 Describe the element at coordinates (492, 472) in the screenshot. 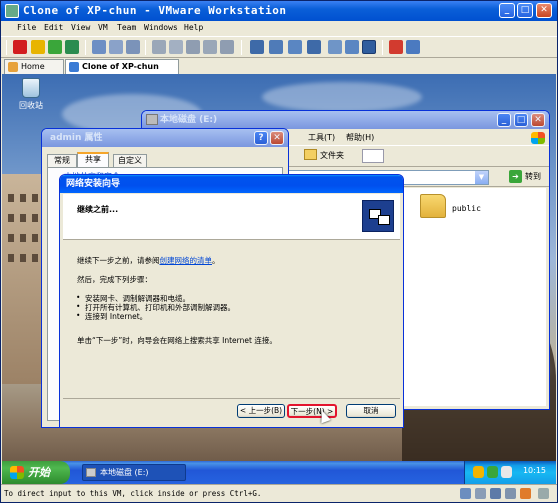

I see `network-icon` at that location.